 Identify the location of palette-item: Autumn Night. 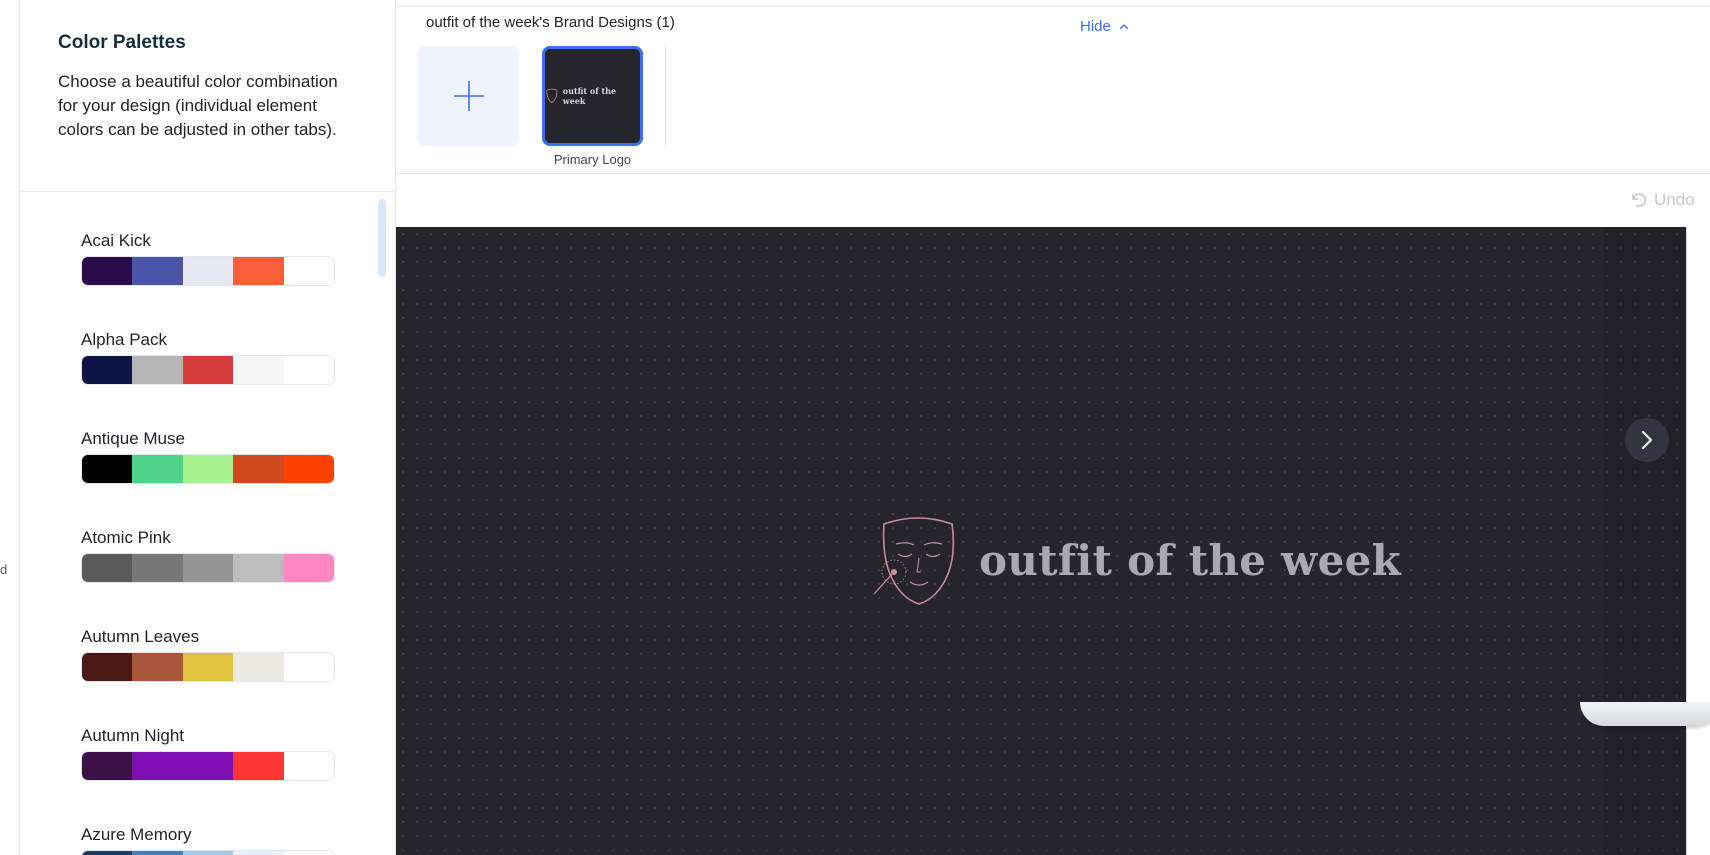
(209, 753).